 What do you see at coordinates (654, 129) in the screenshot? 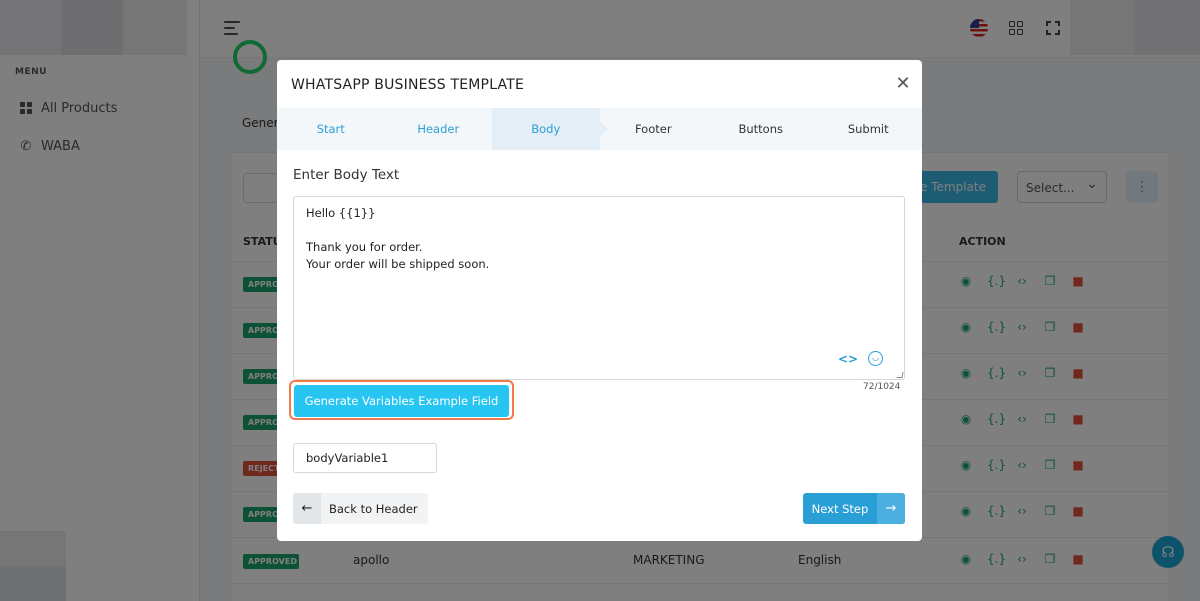
I see `step-footer: Footer` at bounding box center [654, 129].